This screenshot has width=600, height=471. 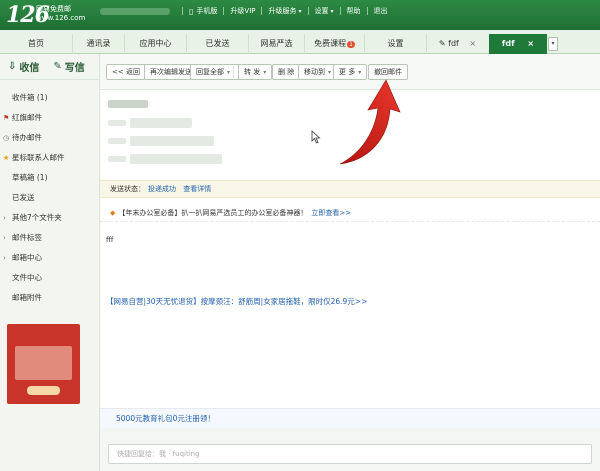 I want to click on back-button: << 返回, so click(x=126, y=72).